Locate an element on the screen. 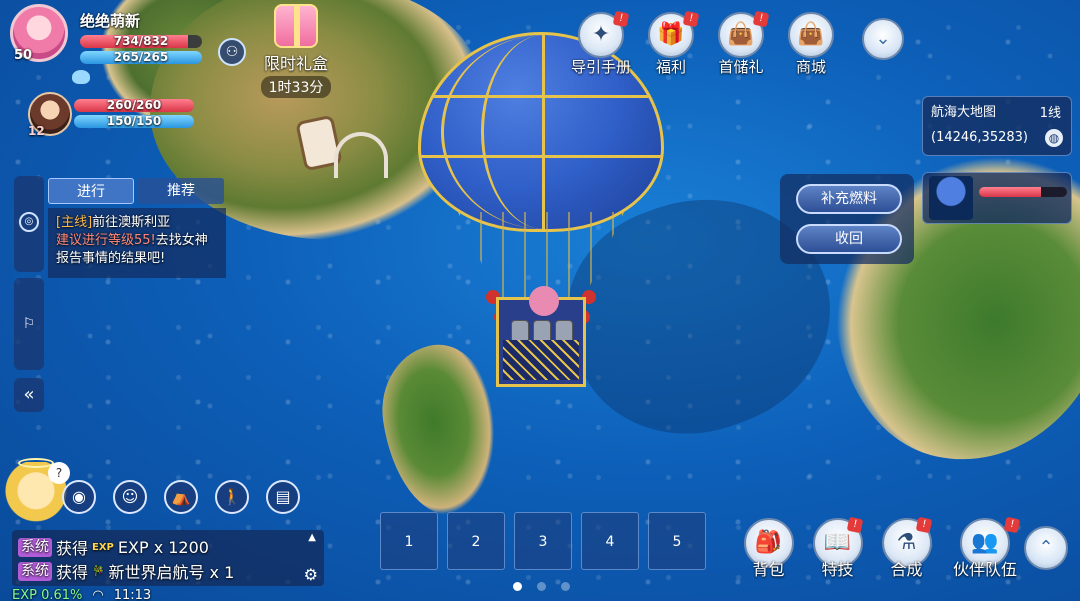  chat-line: 系统 获得 🎋 新世界启航号 x 1 is located at coordinates (168, 571).